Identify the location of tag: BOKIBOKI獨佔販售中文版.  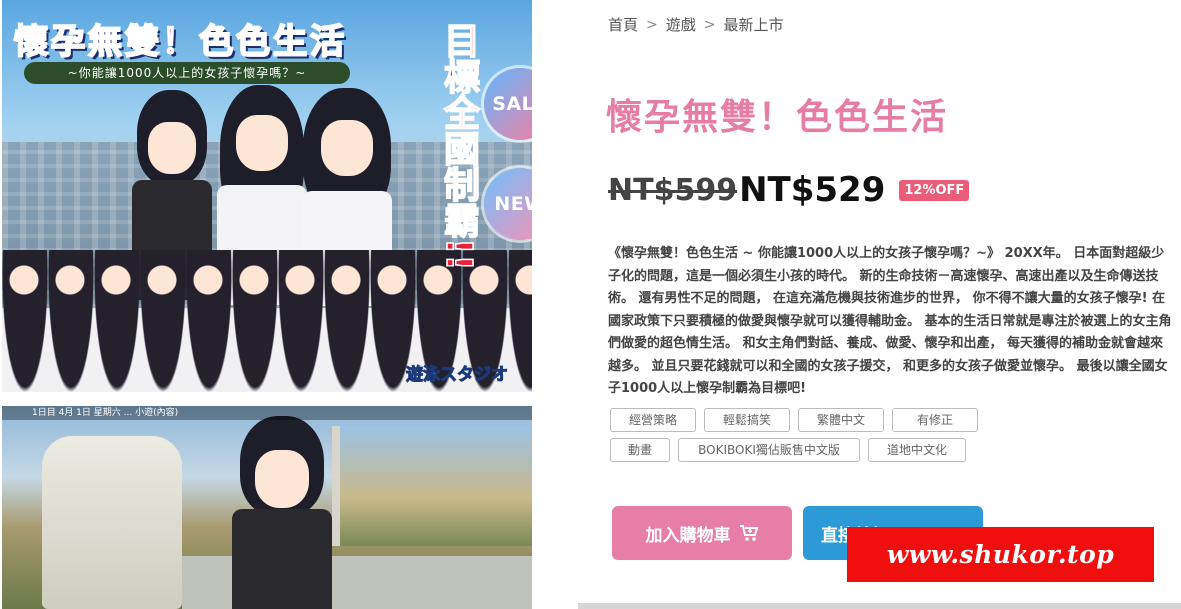
(769, 450).